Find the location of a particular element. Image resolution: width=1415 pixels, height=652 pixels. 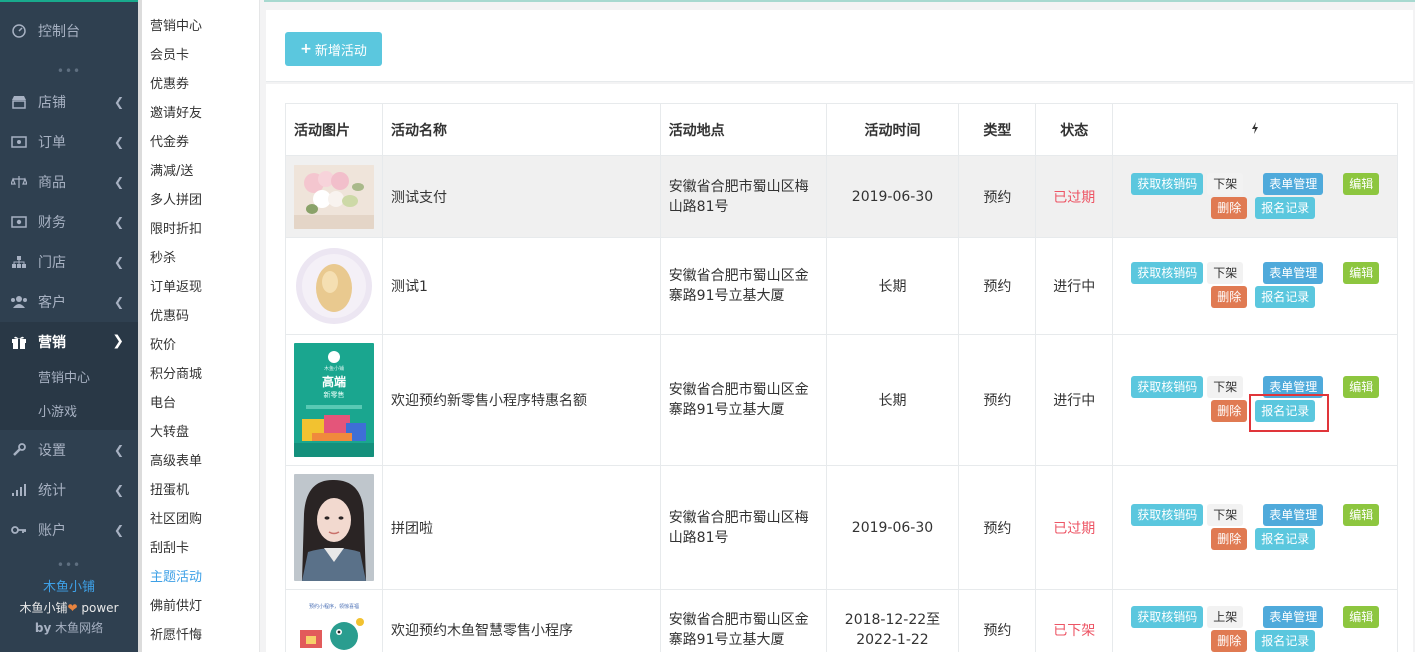

submenu-item: 限时折扣 is located at coordinates (200, 229).